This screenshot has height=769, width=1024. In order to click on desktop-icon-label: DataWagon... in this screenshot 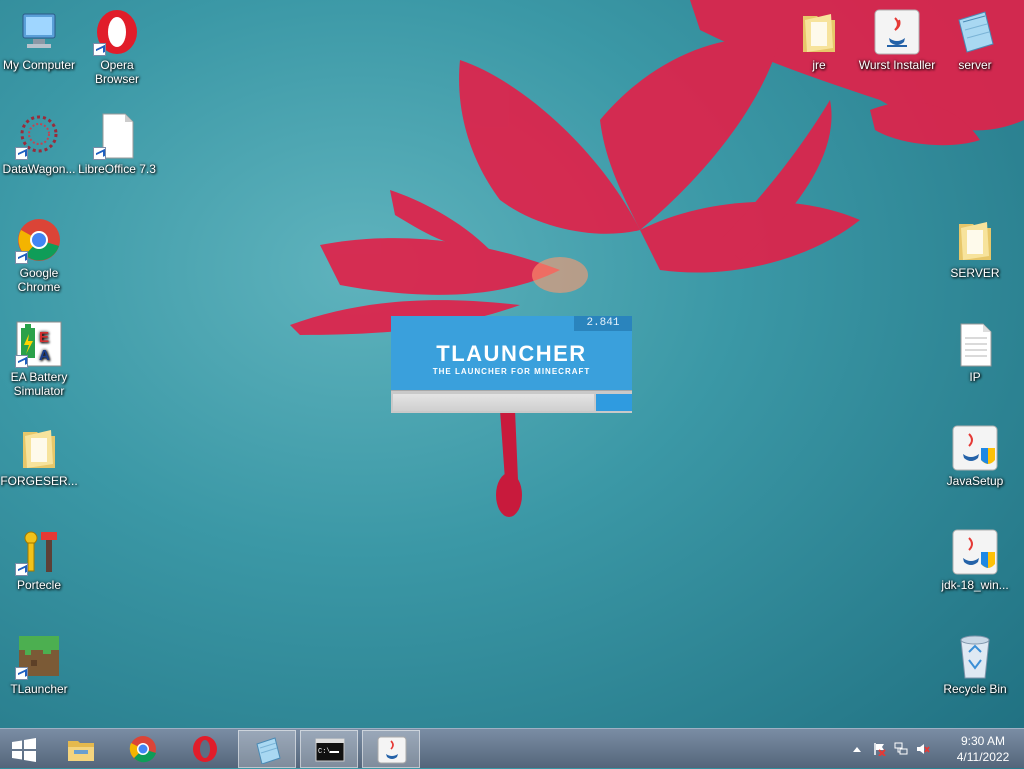, I will do `click(39, 169)`.